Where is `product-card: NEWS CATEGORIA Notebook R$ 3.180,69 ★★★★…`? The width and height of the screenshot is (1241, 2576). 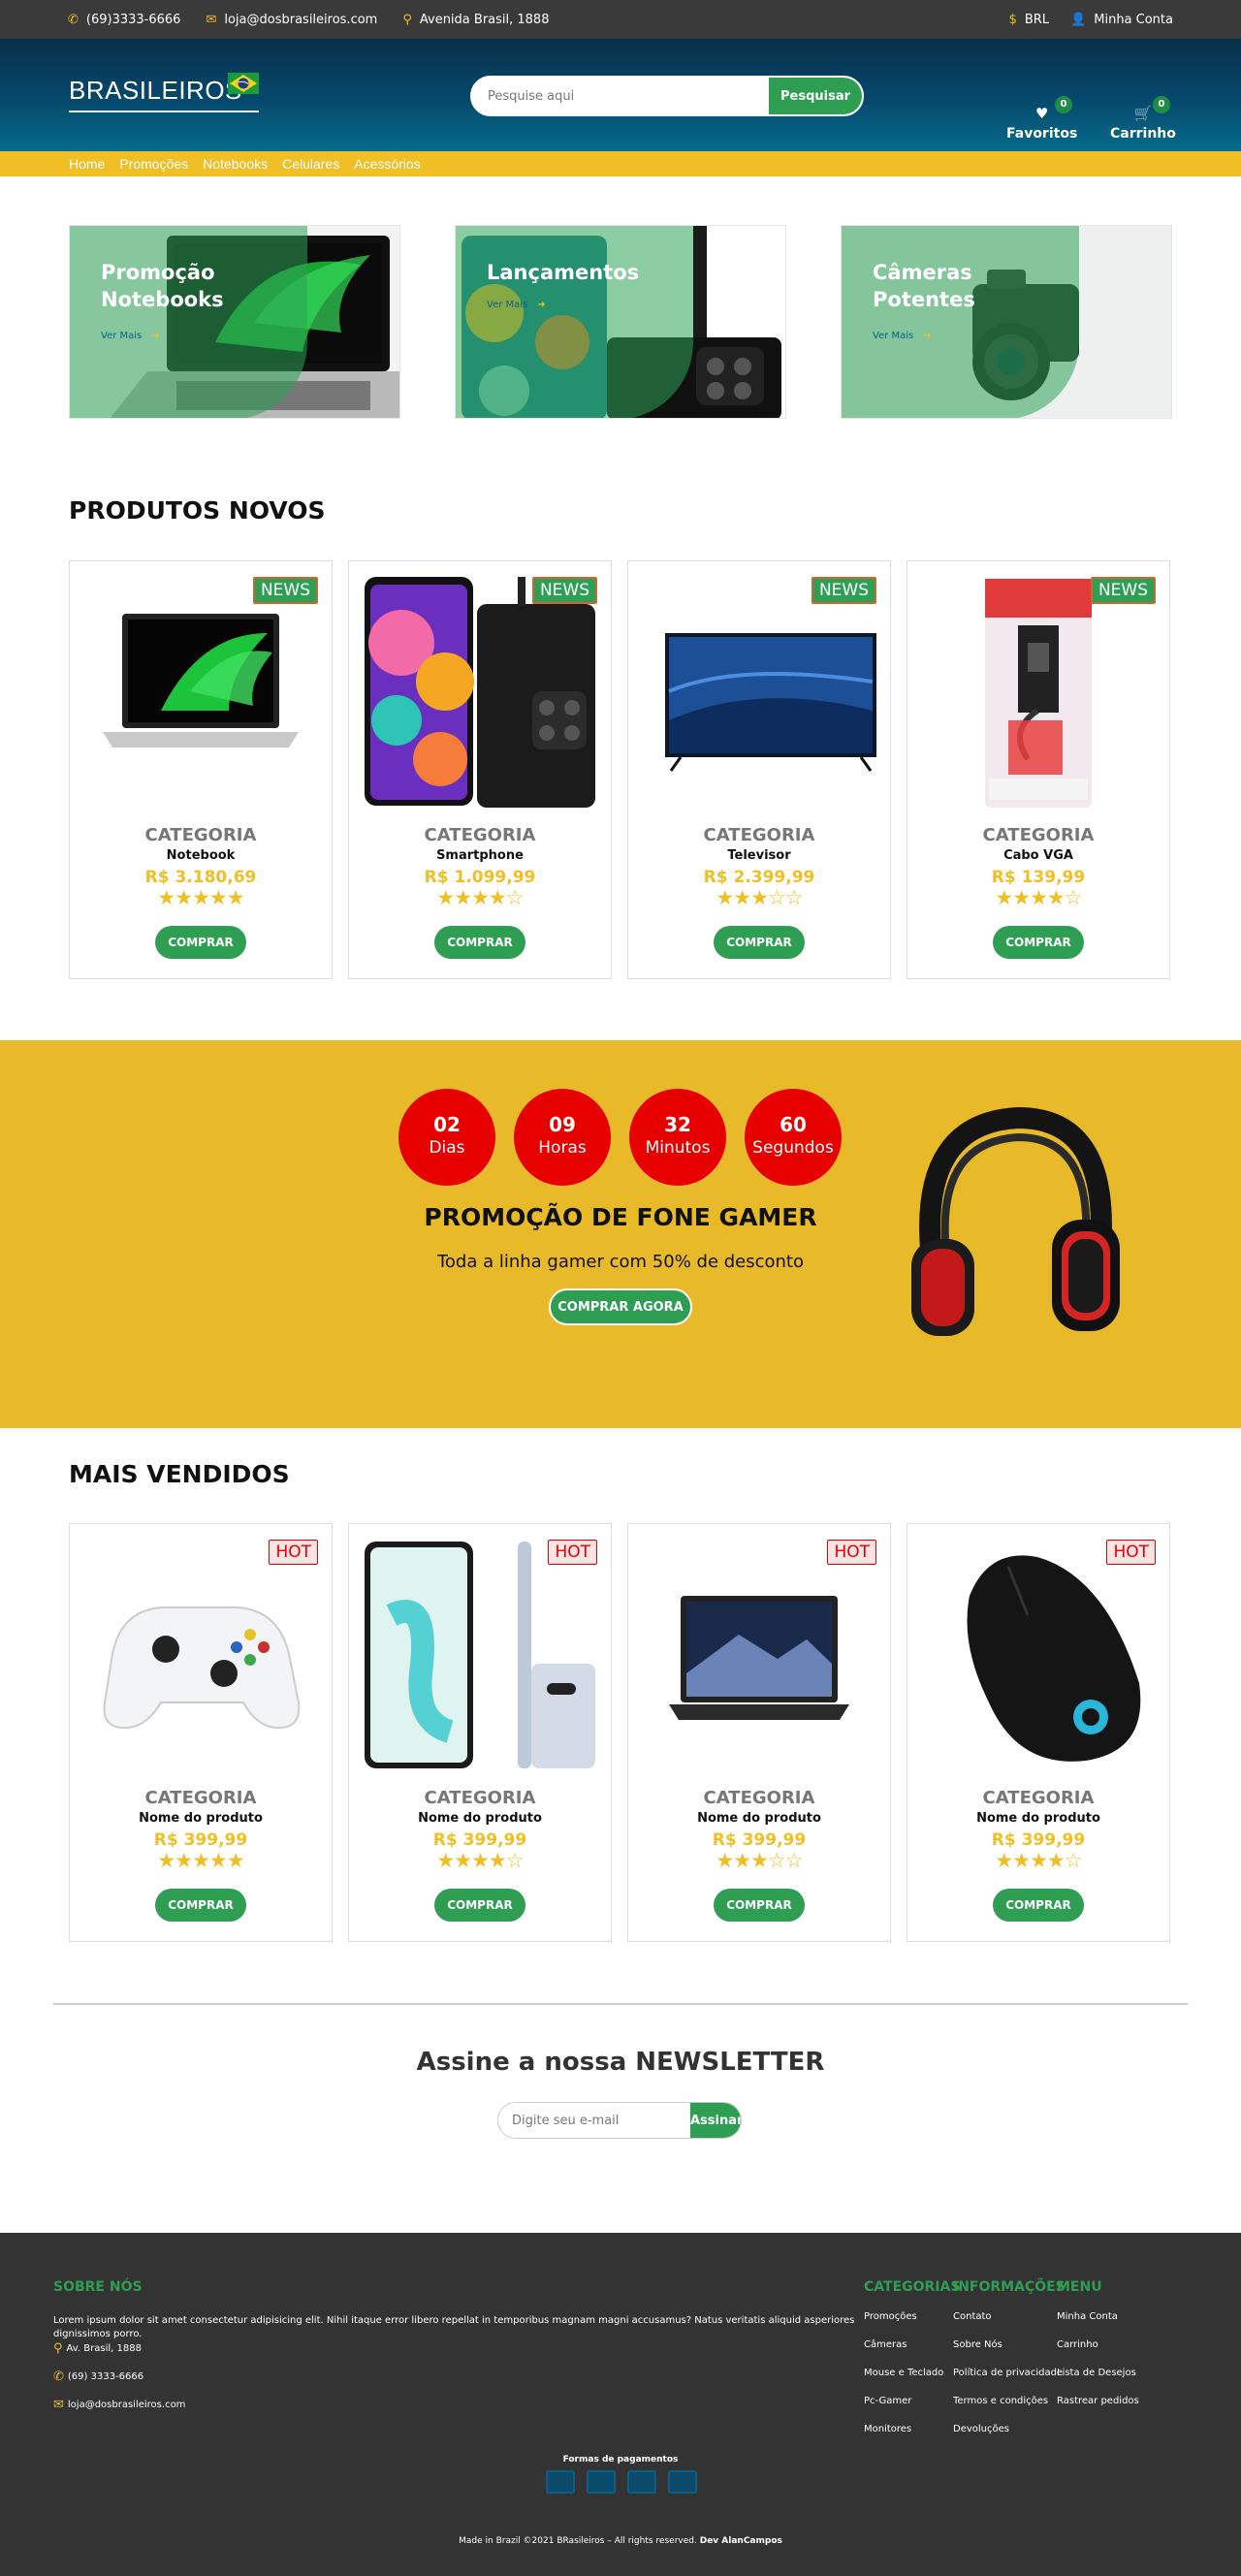
product-card: NEWS CATEGORIA Notebook R$ 3.180,69 ★★★★… is located at coordinates (201, 769).